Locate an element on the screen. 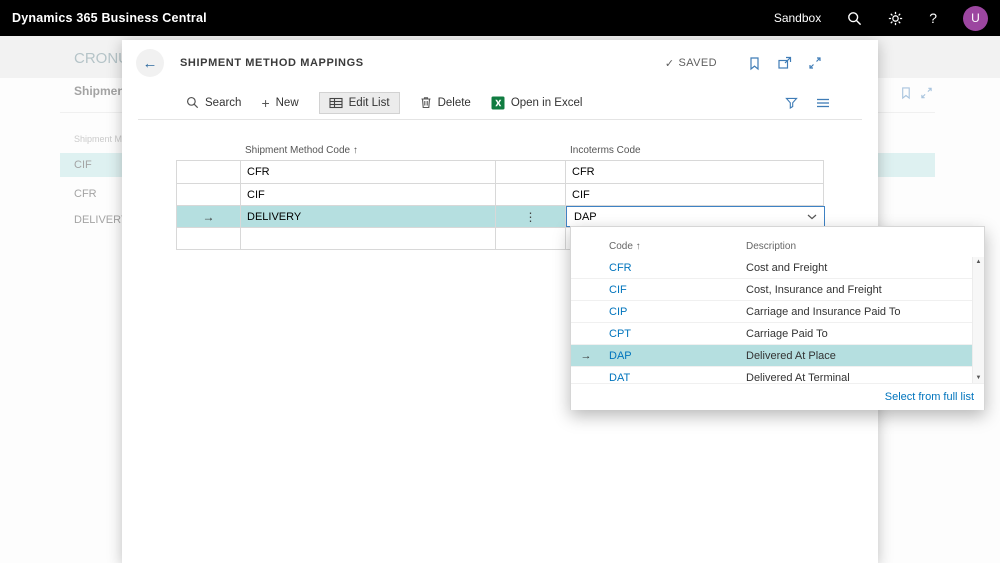  dialog-header: ← SHIPMENT METHOD MAPPINGS ✓ SAVED is located at coordinates (500, 63).